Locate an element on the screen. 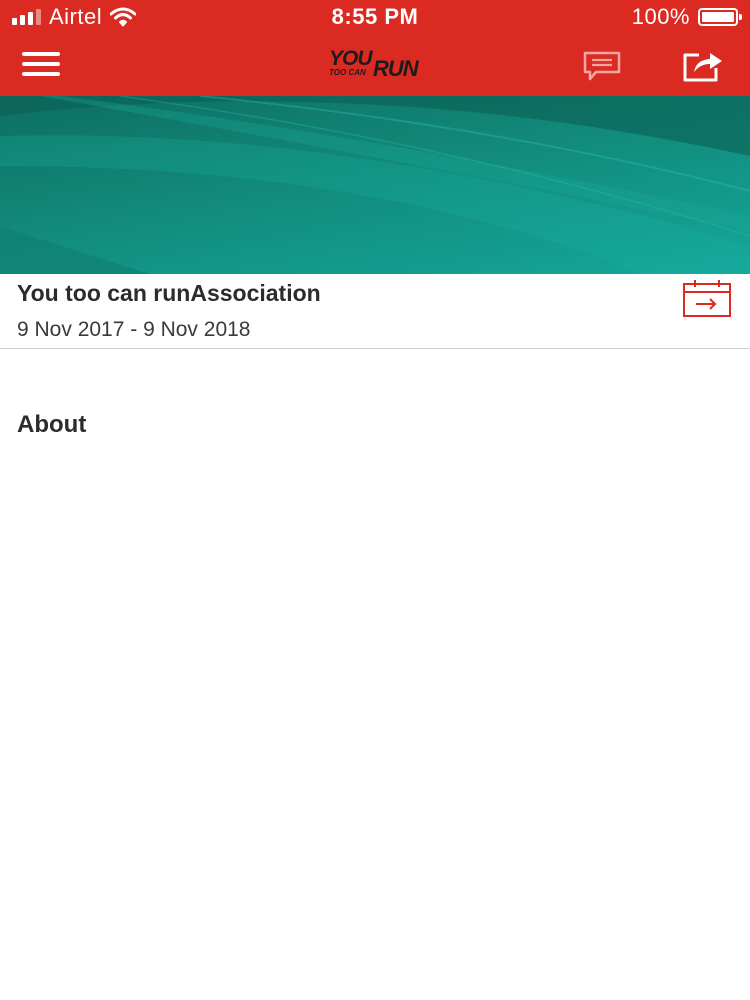 The height and width of the screenshot is (1000, 750). event-title: You too can runAssociation is located at coordinates (169, 293).